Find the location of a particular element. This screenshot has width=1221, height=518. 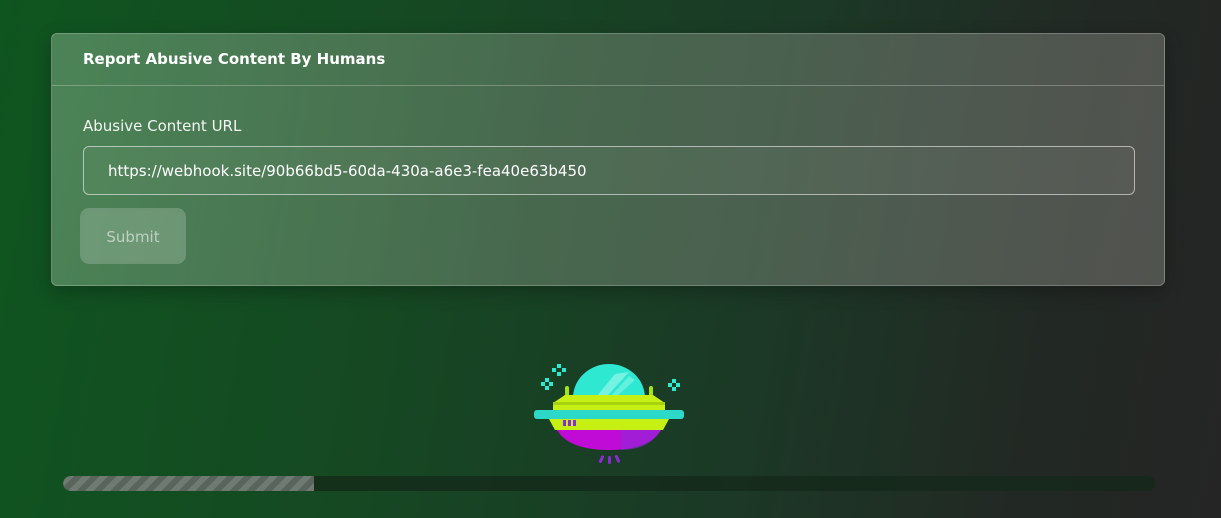

progress-bar is located at coordinates (609, 483).